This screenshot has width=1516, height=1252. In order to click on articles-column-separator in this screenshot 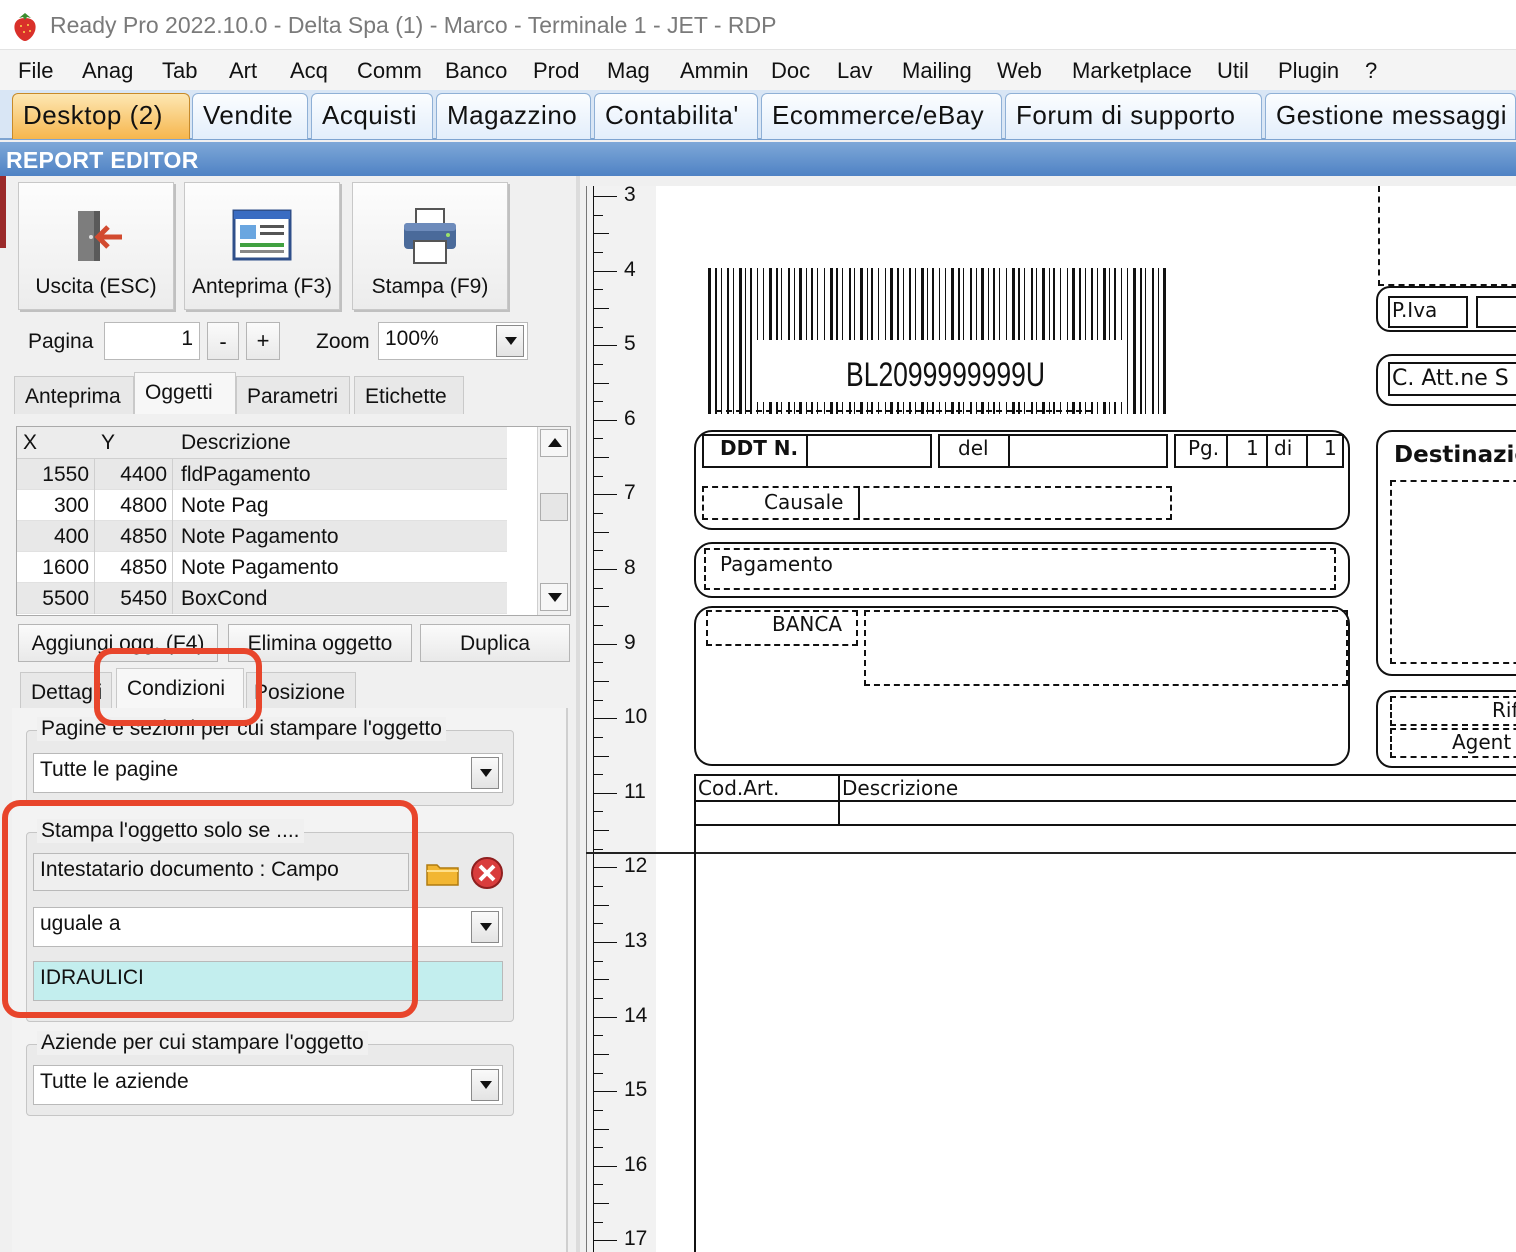, I will do `click(839, 800)`.